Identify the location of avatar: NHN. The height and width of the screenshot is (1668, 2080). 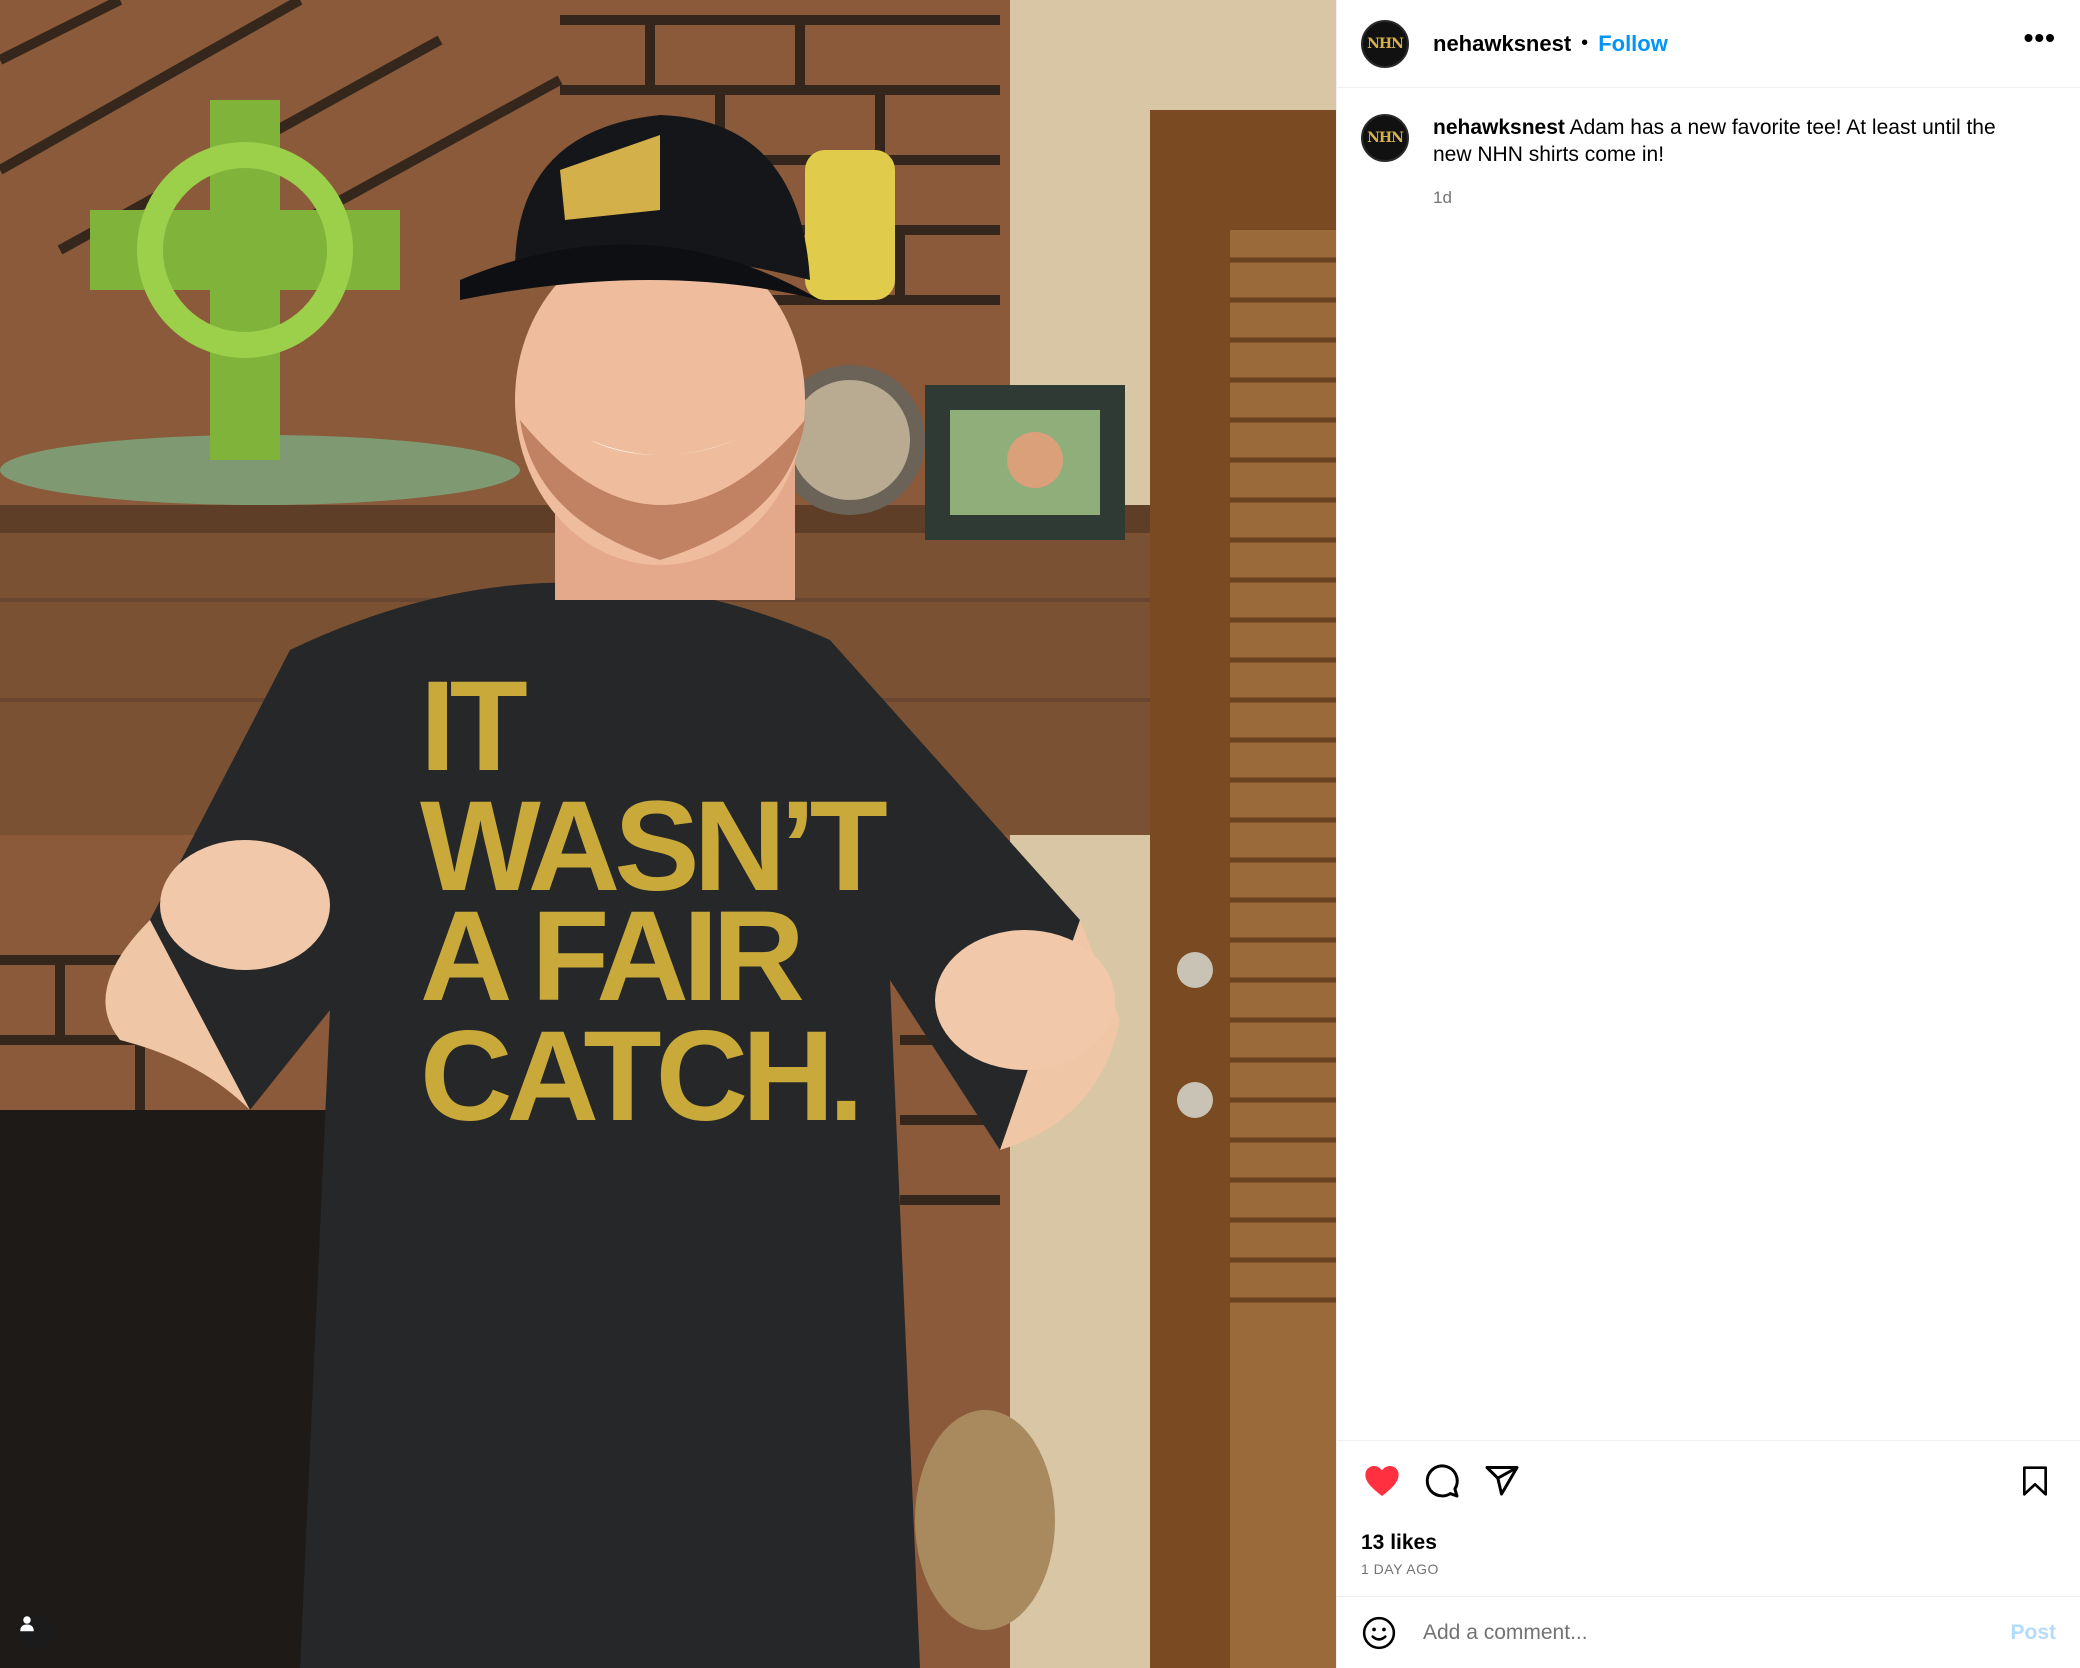
(1385, 43).